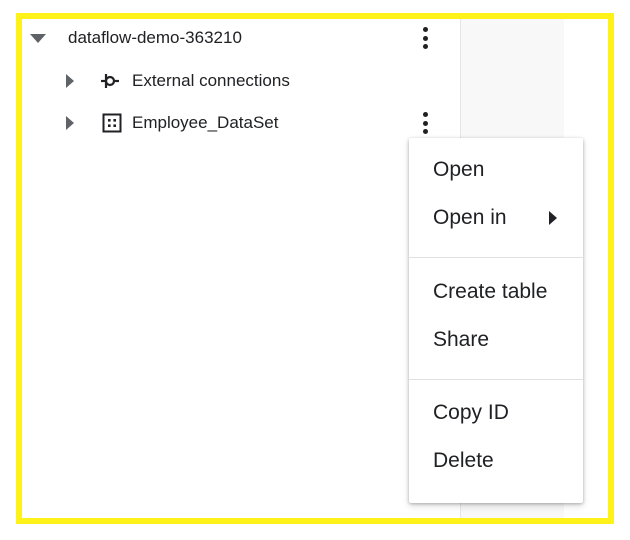 The width and height of the screenshot is (630, 540). What do you see at coordinates (425, 38) in the screenshot?
I see `project-more-actions-icon` at bounding box center [425, 38].